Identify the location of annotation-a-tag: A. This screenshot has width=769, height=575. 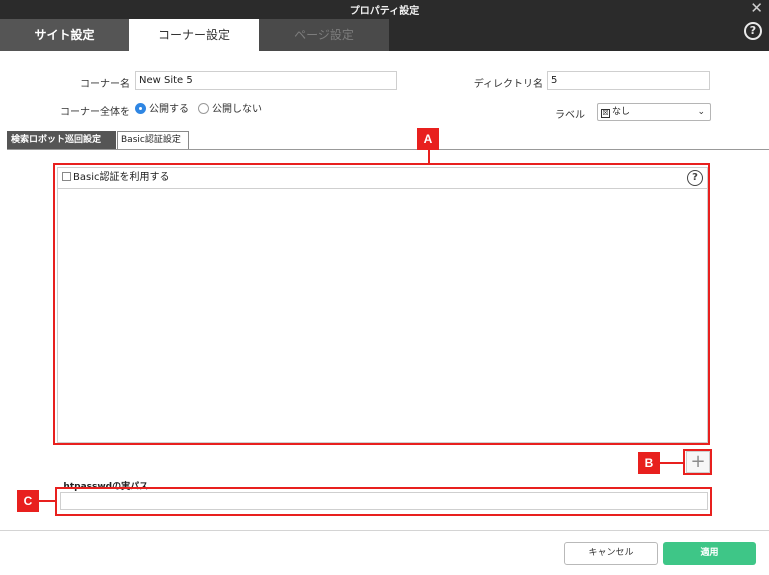
(428, 139).